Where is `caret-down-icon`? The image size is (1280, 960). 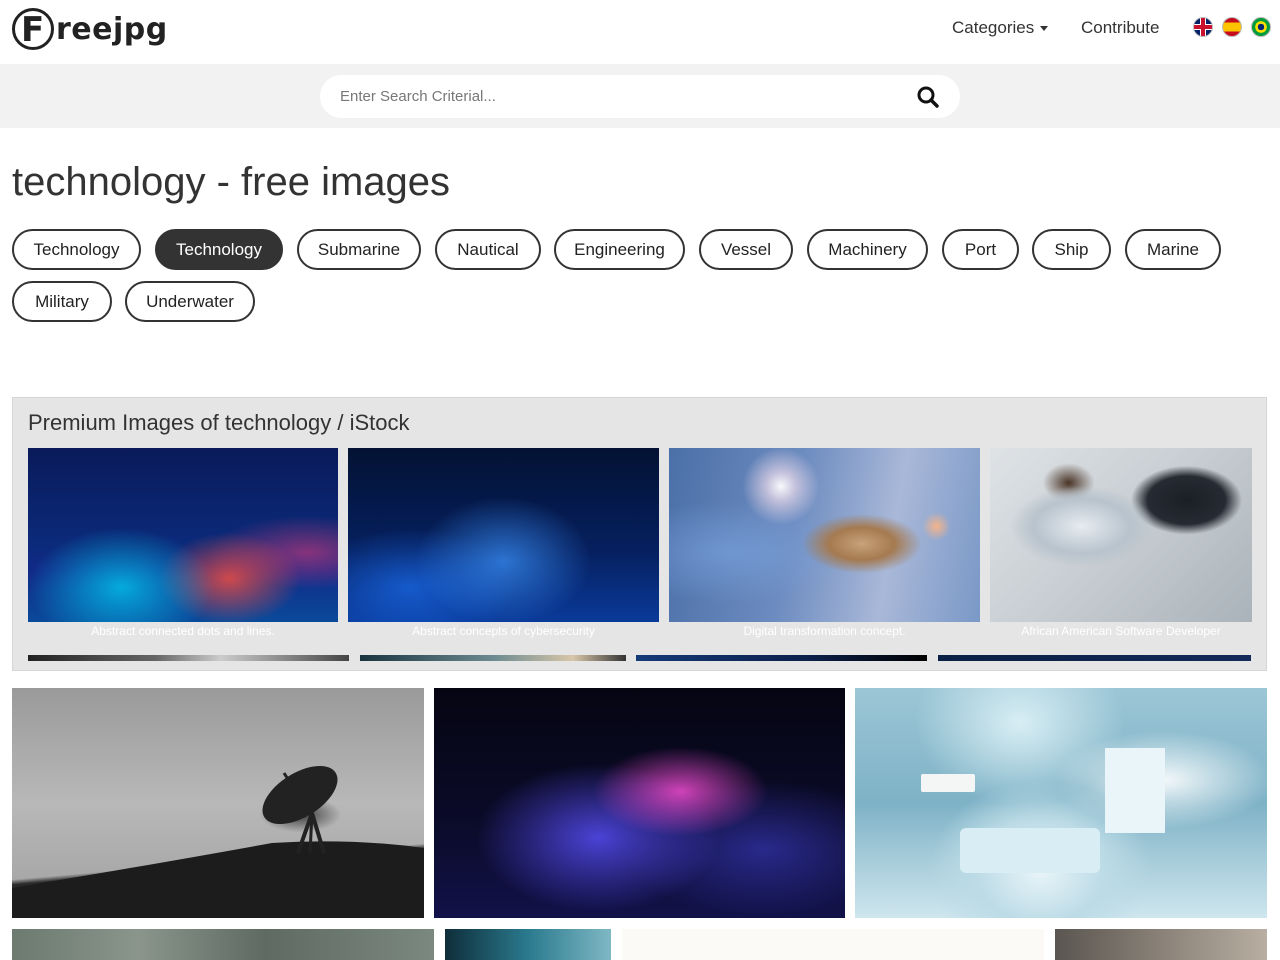 caret-down-icon is located at coordinates (1044, 28).